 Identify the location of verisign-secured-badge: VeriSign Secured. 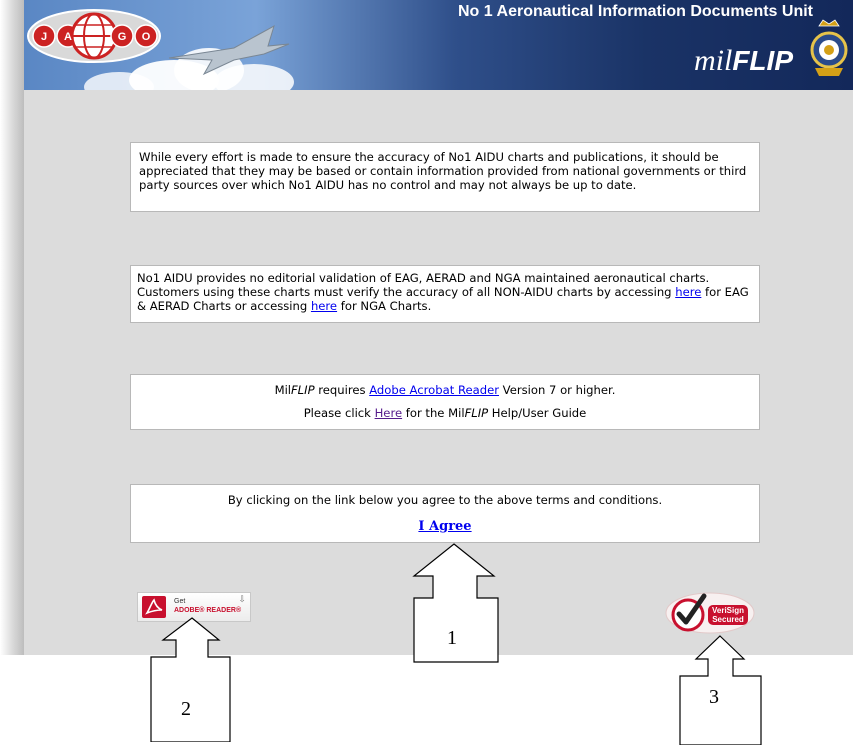
(710, 613).